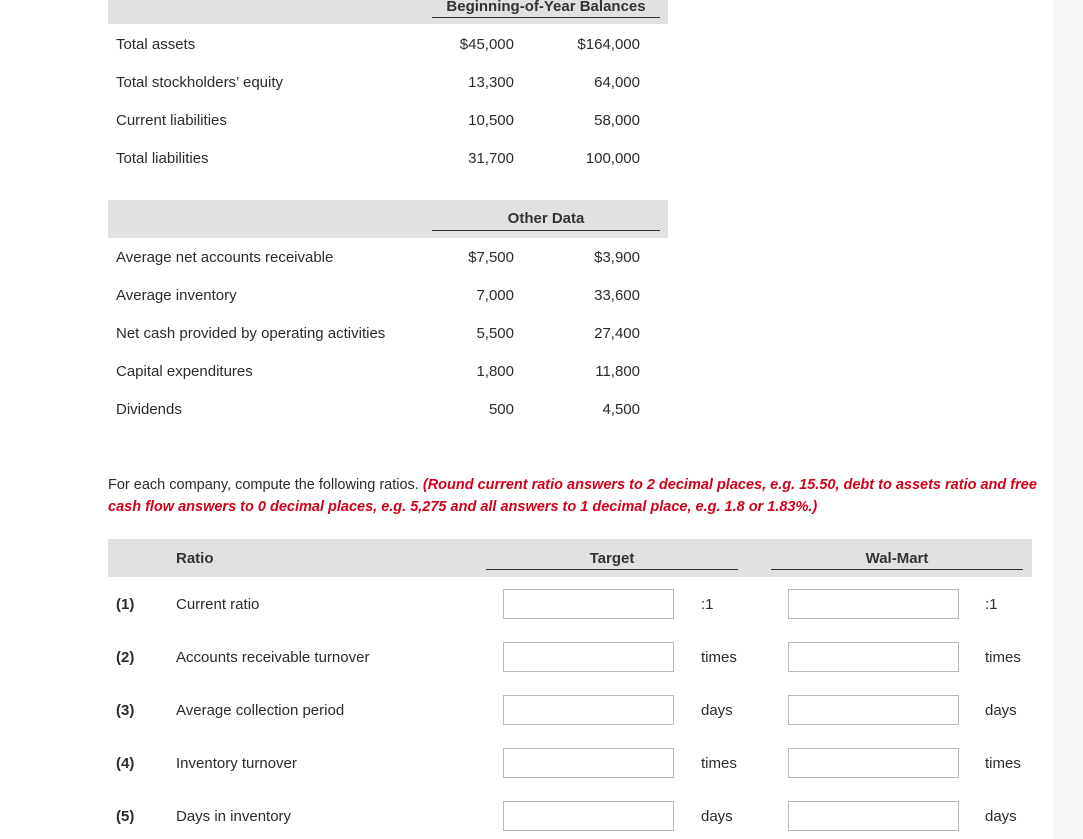 This screenshot has height=839, width=1083. I want to click on row-number: (2), so click(125, 657).